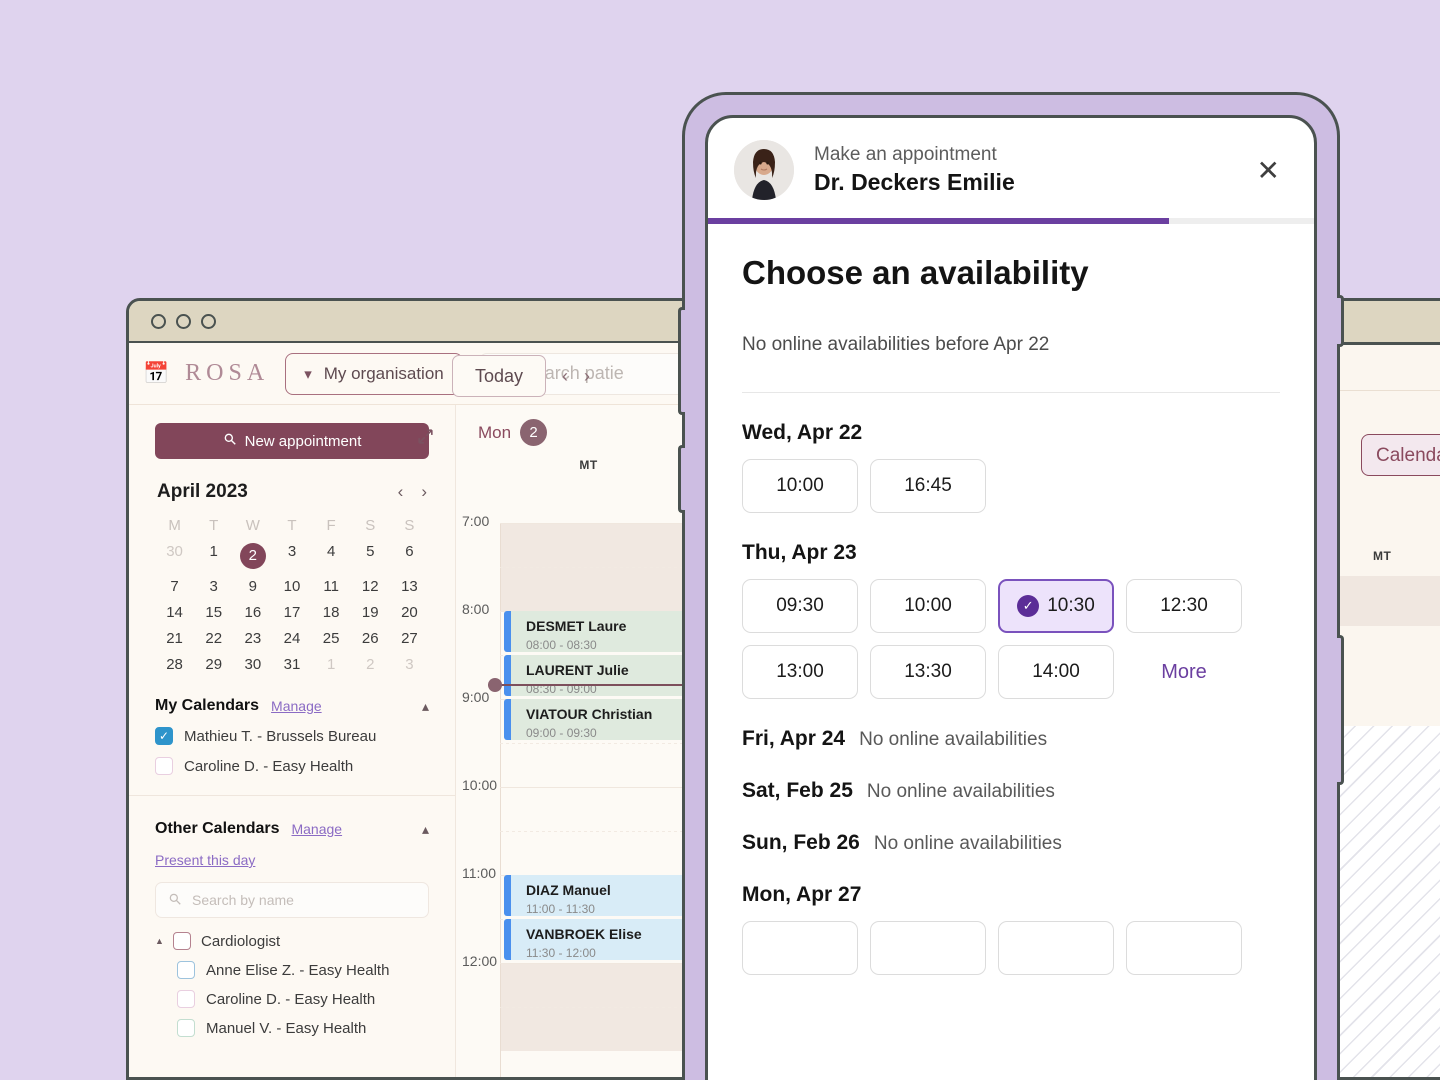  I want to click on availability-slot: 13:00, so click(800, 672).